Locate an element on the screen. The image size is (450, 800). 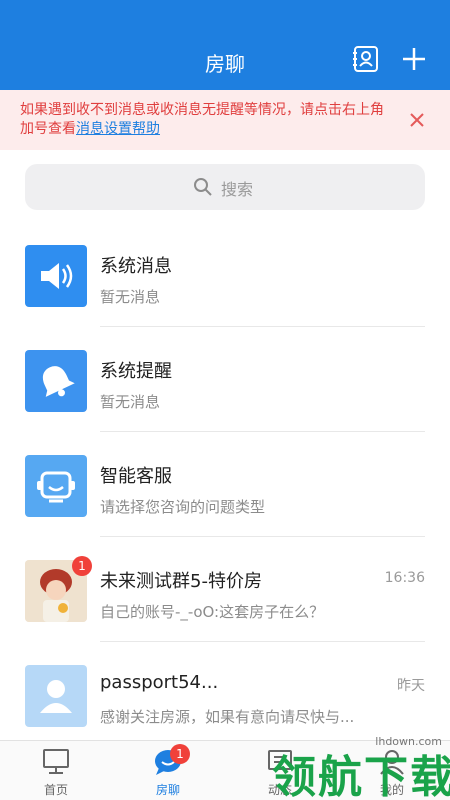
search-input: 搜索 is located at coordinates (225, 187).